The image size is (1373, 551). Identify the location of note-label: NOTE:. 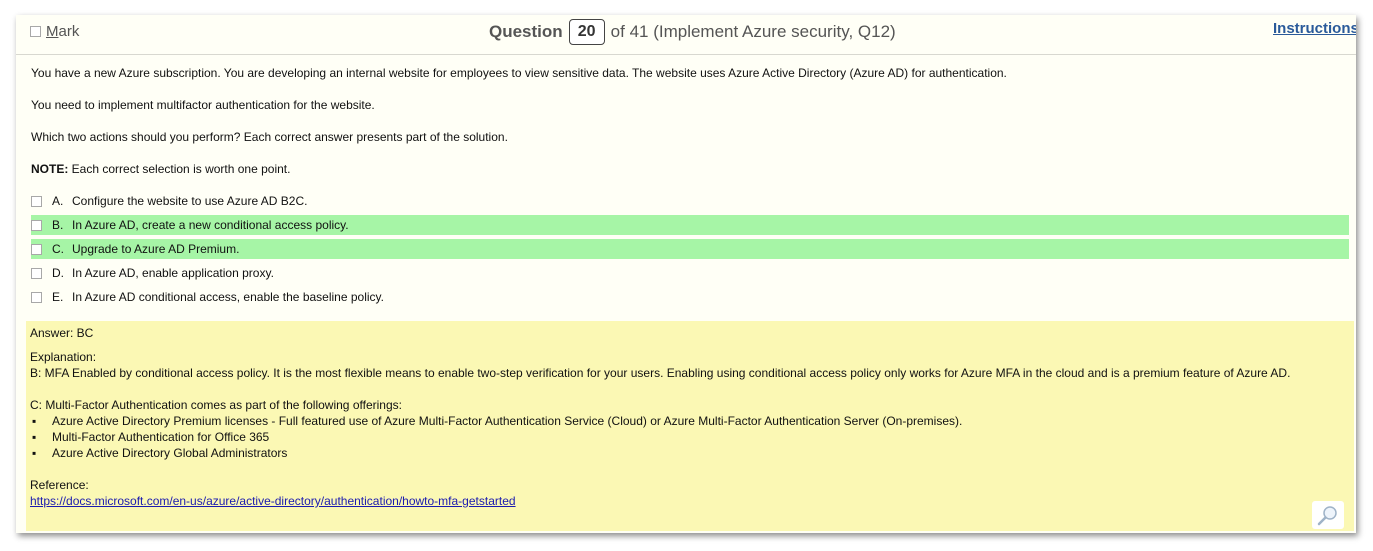
(50, 169).